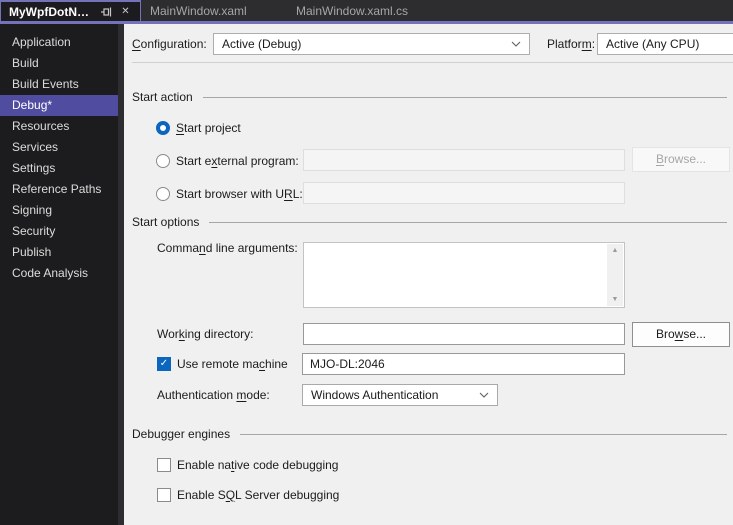 The image size is (733, 525). Describe the element at coordinates (59, 252) in the screenshot. I see `sidebar-item-publish: Publish` at that location.